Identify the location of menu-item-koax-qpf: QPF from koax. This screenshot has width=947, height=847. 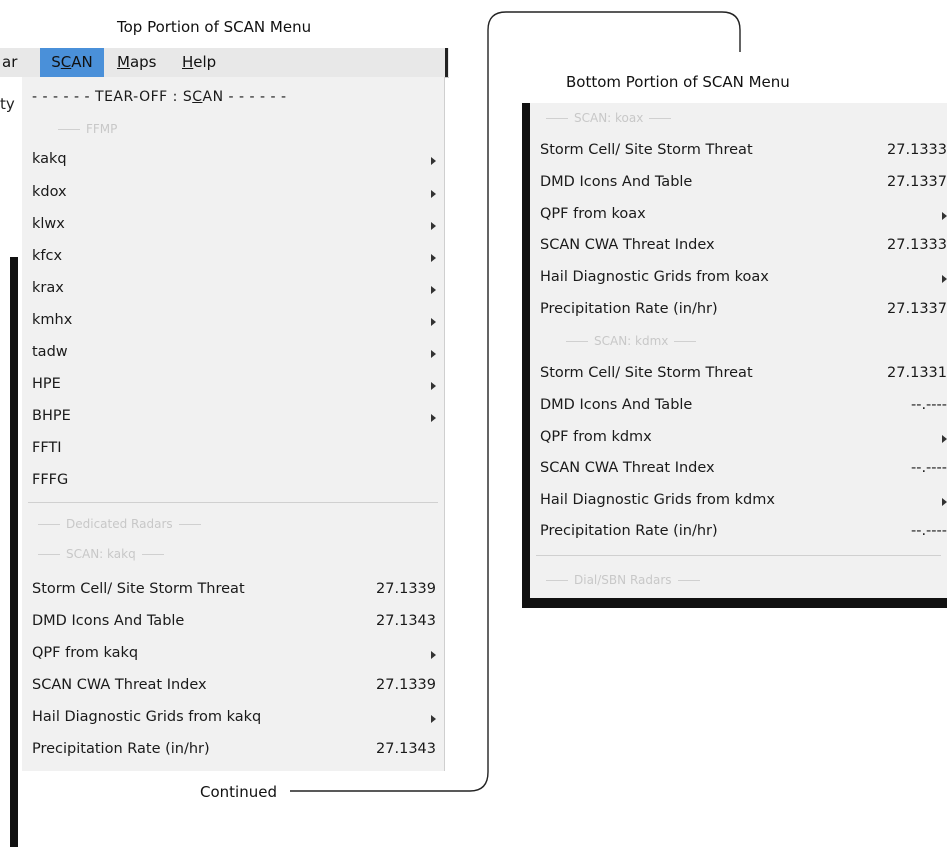
(738, 216).